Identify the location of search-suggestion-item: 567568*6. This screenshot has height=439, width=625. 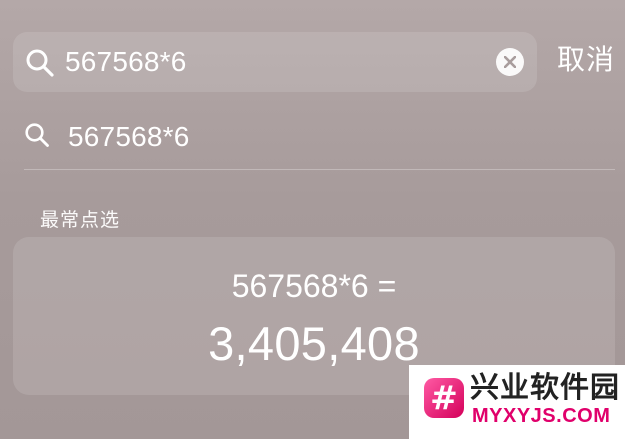
(319, 137).